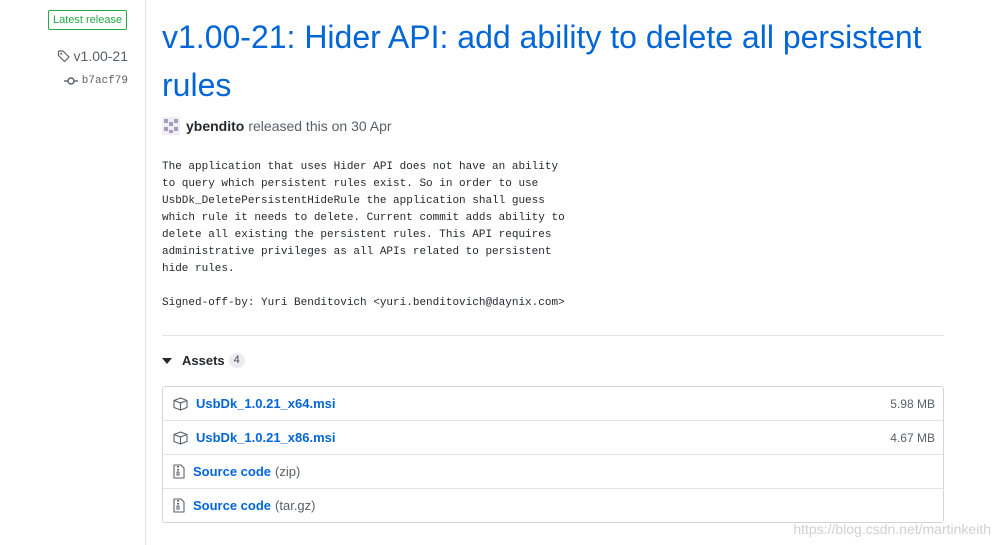  I want to click on asset-size: 4.67 MB, so click(912, 437).